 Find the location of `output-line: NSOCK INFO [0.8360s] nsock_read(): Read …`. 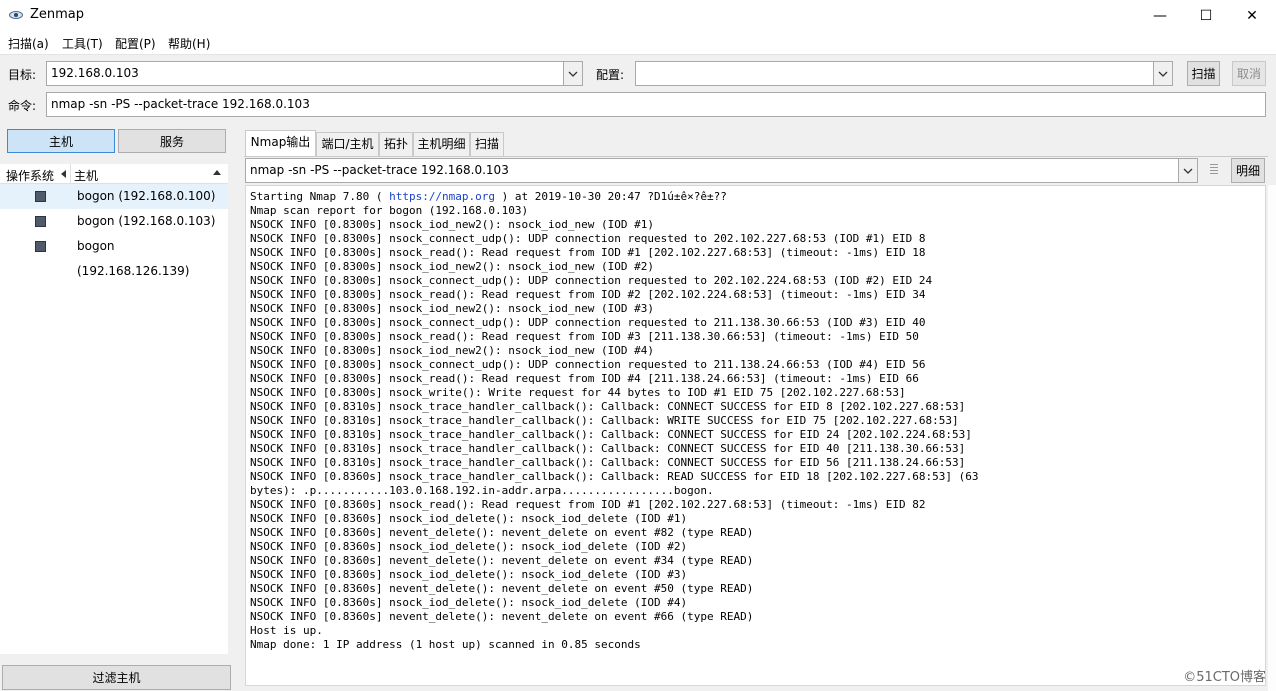

output-line: NSOCK INFO [0.8360s] nsock_read(): Read … is located at coordinates (588, 504).